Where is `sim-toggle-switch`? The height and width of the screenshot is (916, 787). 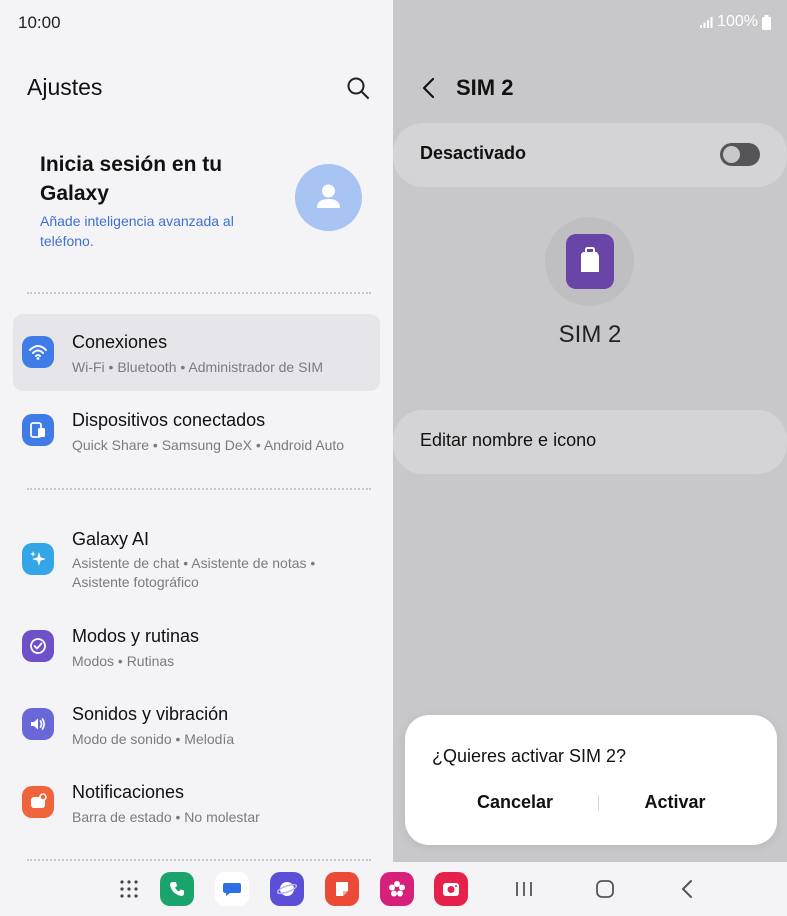
sim-toggle-switch is located at coordinates (740, 154).